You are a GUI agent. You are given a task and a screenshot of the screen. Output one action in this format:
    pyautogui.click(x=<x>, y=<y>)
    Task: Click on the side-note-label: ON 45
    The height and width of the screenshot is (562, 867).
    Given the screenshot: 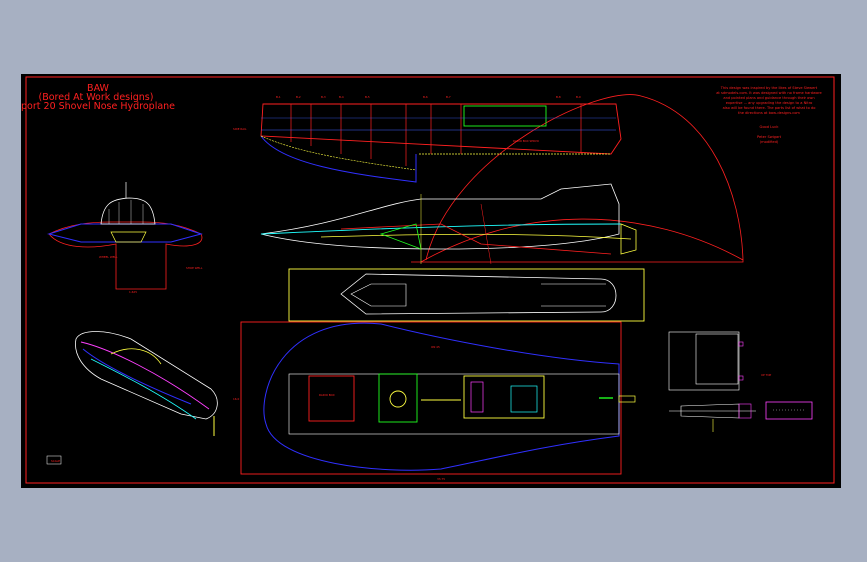 What is the action you would take?
    pyautogui.click(x=435, y=347)
    